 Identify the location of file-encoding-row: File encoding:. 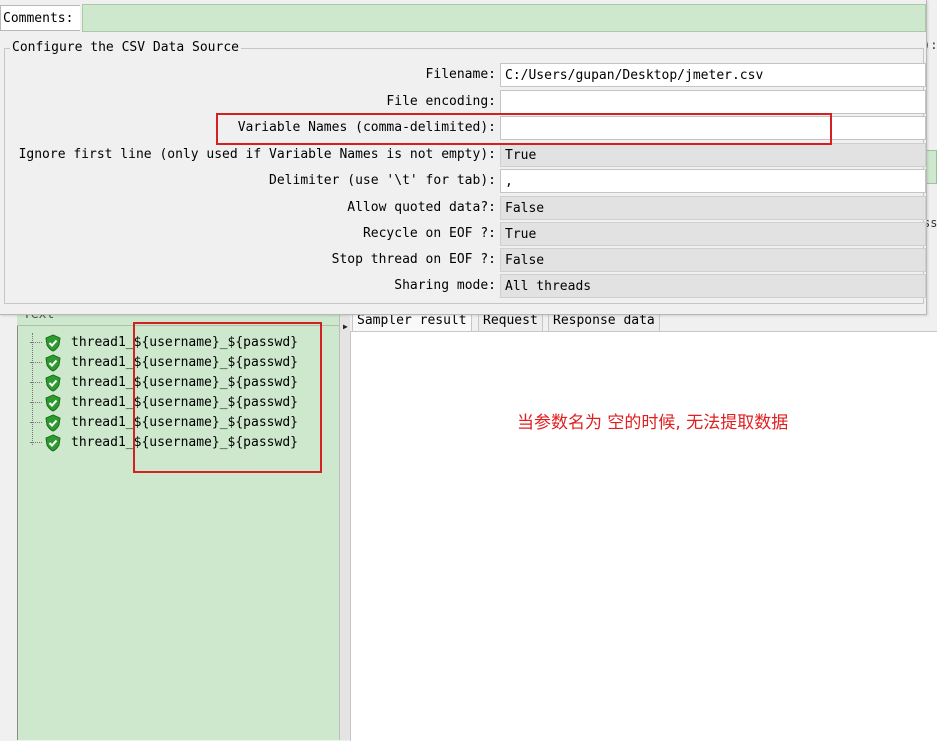
(463, 102).